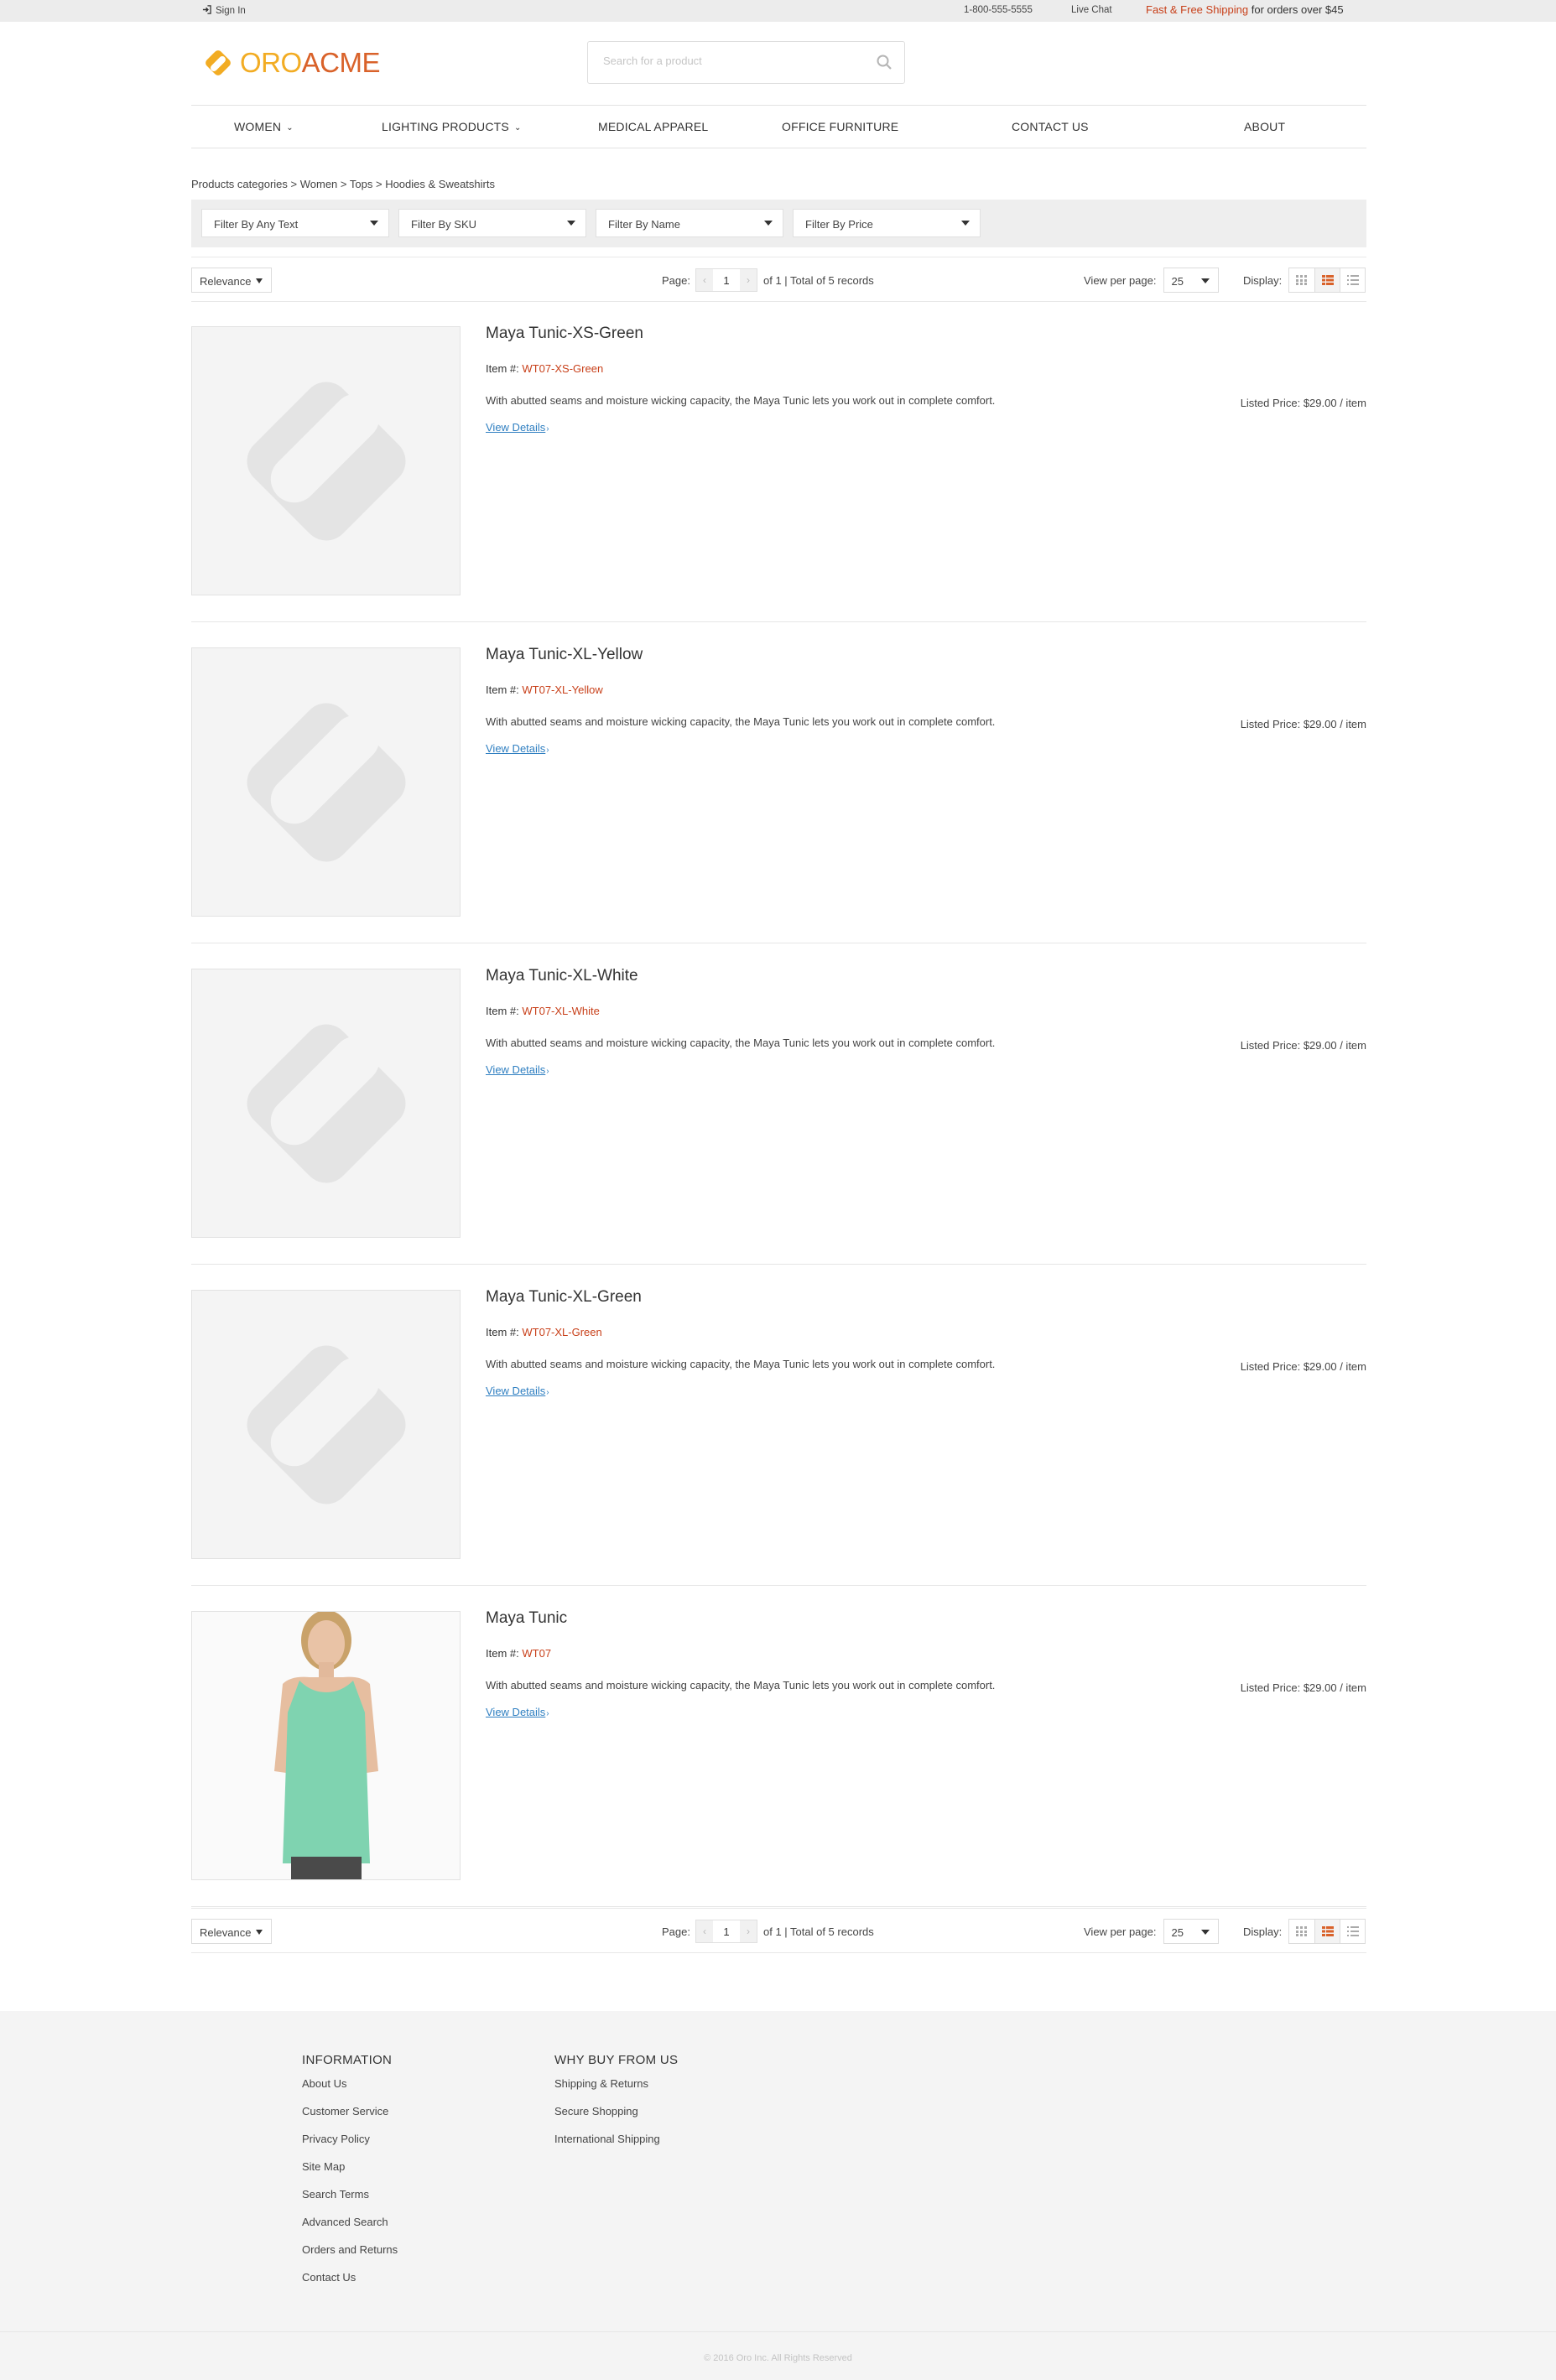 The height and width of the screenshot is (2380, 1556). I want to click on filter-price: Filter By Price, so click(887, 223).